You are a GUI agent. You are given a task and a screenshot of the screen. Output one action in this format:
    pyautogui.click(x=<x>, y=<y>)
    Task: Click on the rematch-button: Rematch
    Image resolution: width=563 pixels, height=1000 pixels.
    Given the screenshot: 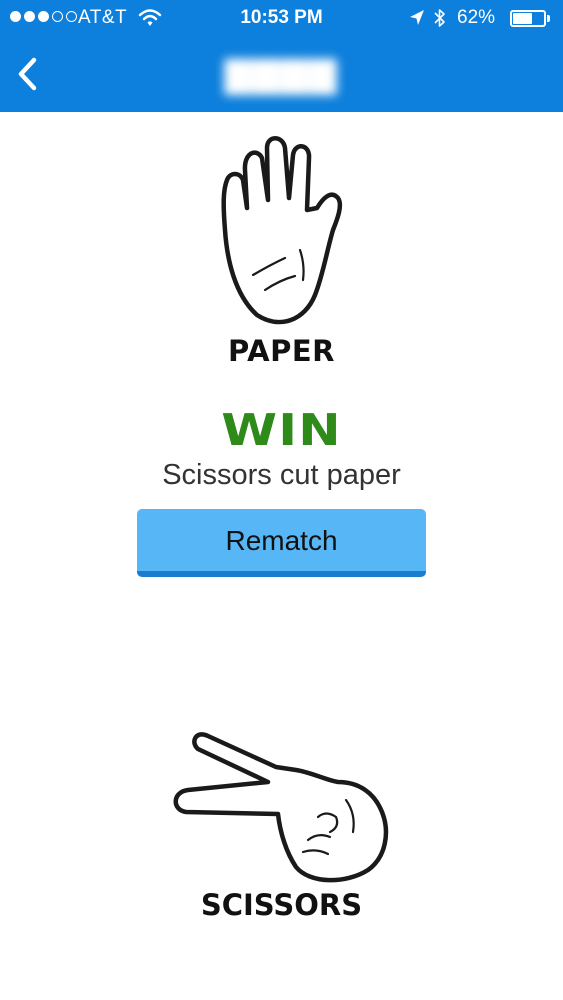 What is the action you would take?
    pyautogui.click(x=281, y=543)
    